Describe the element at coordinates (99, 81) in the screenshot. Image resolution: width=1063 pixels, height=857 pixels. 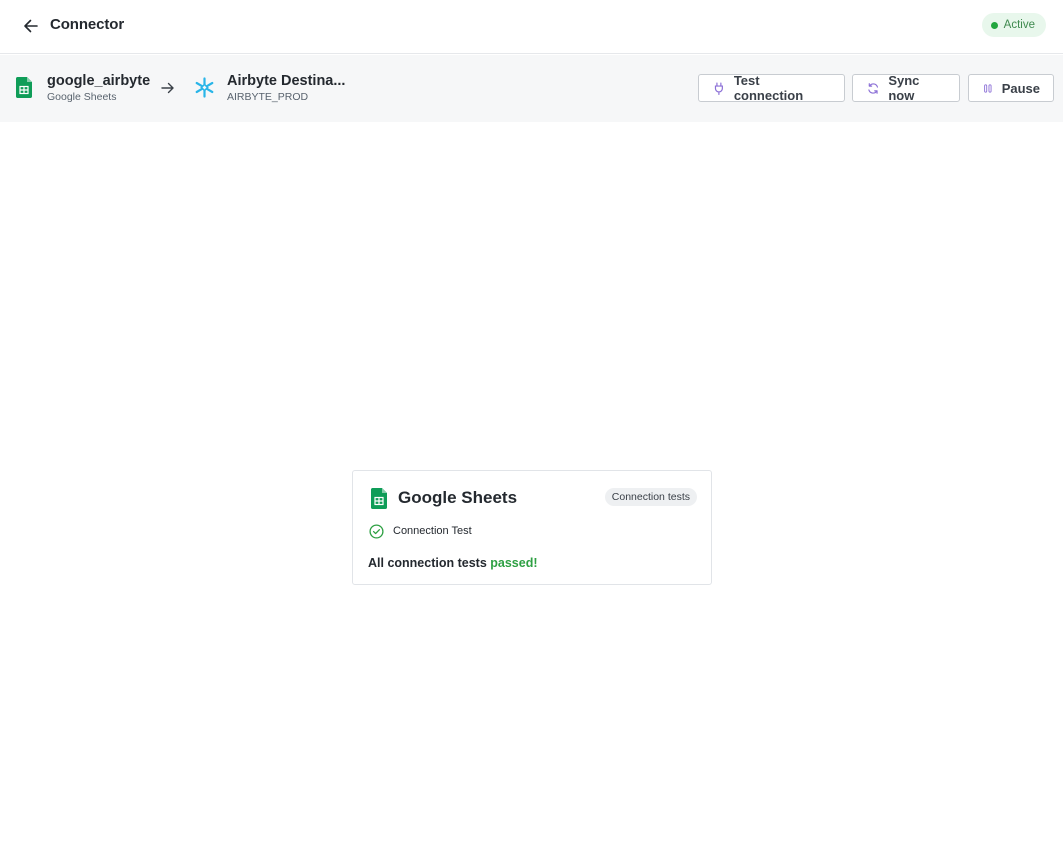
I see `source-name: google_airbyte` at that location.